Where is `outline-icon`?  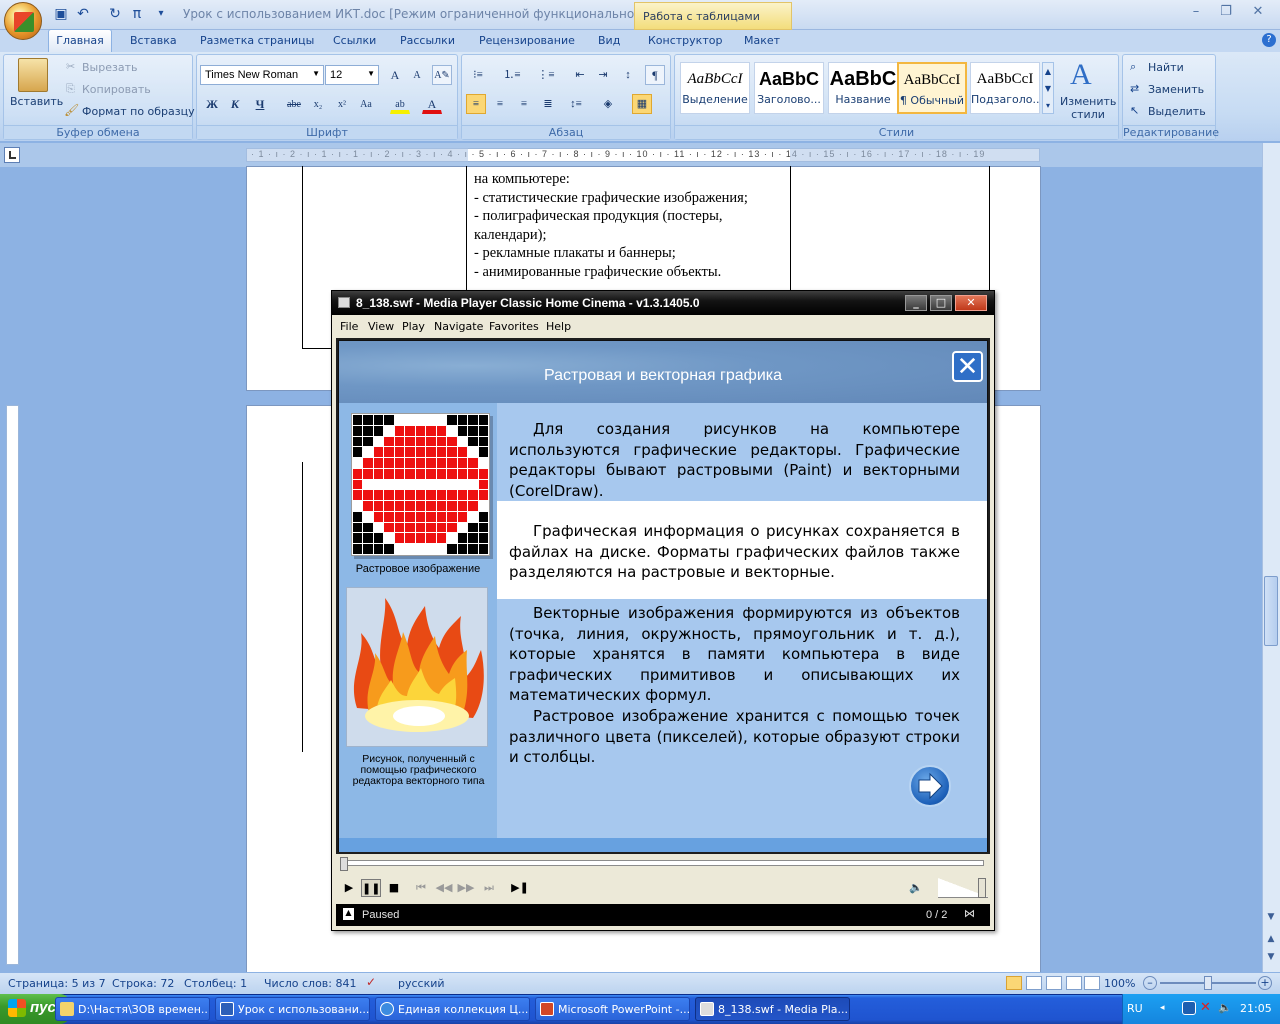
outline-icon is located at coordinates (1074, 983).